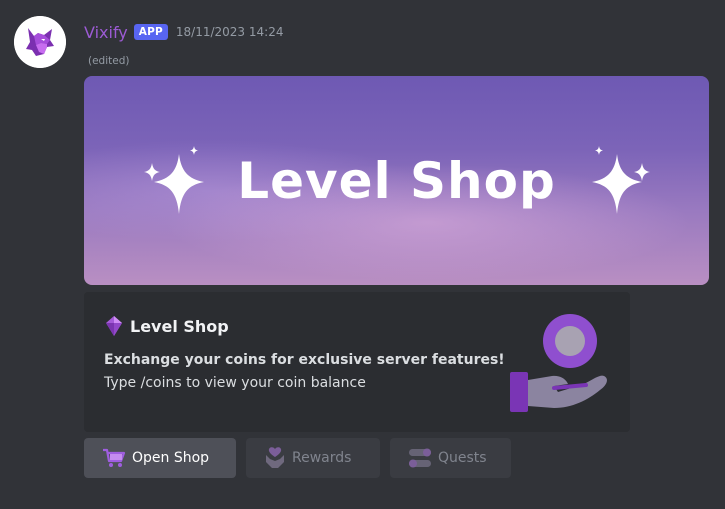 The height and width of the screenshot is (509, 725). Describe the element at coordinates (106, 32) in the screenshot. I see `author-name: Vixify` at that location.